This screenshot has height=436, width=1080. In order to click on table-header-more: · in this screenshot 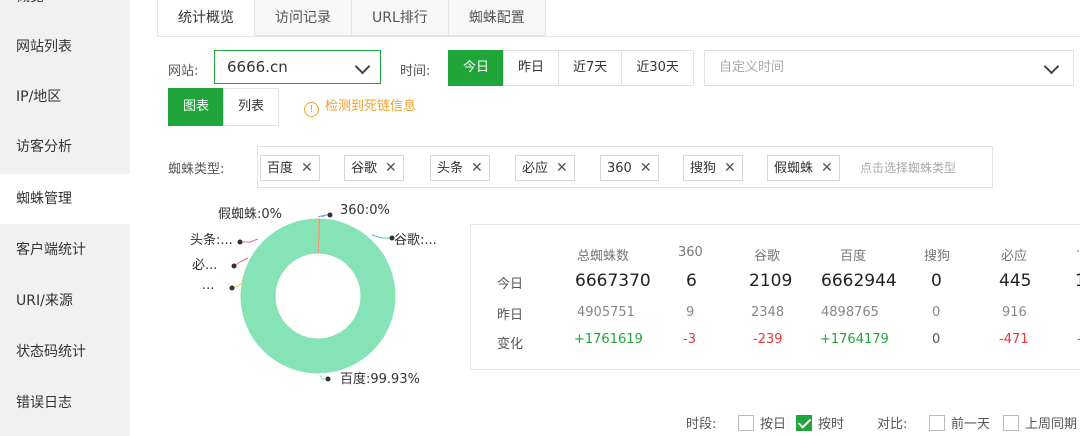, I will do `click(1078, 252)`.